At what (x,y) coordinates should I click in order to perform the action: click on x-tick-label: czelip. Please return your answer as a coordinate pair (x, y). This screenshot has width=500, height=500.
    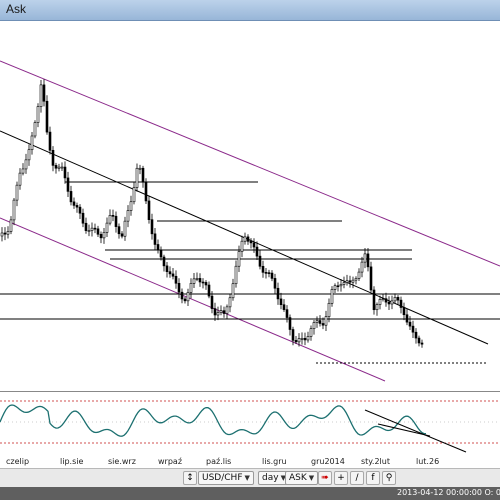
    Looking at the image, I should click on (18, 461).